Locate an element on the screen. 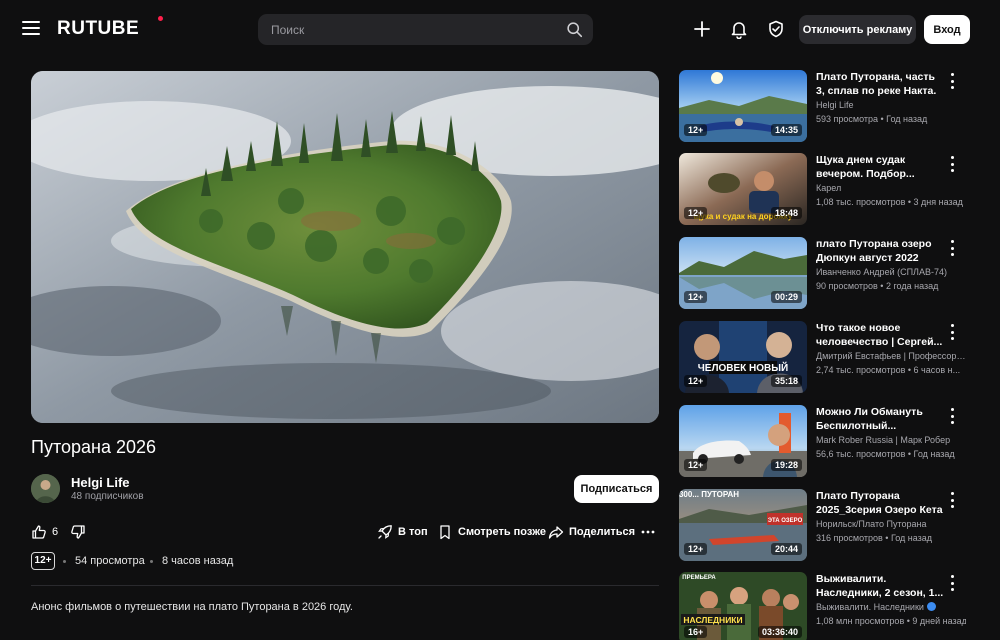 The image size is (1000, 640). rutube-logo: RUTUBE is located at coordinates (98, 29).